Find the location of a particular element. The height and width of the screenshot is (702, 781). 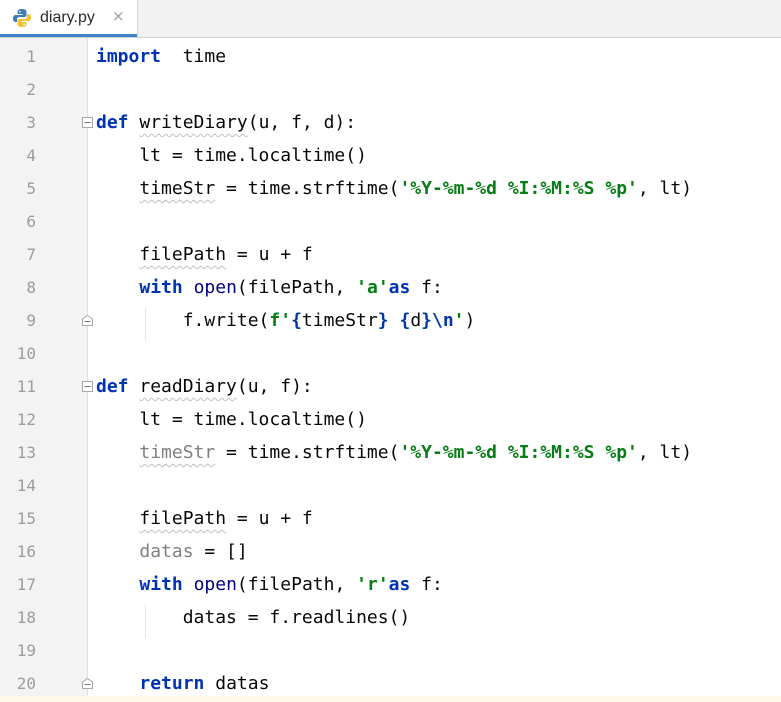

code-token: (u, f, d): is located at coordinates (302, 122).